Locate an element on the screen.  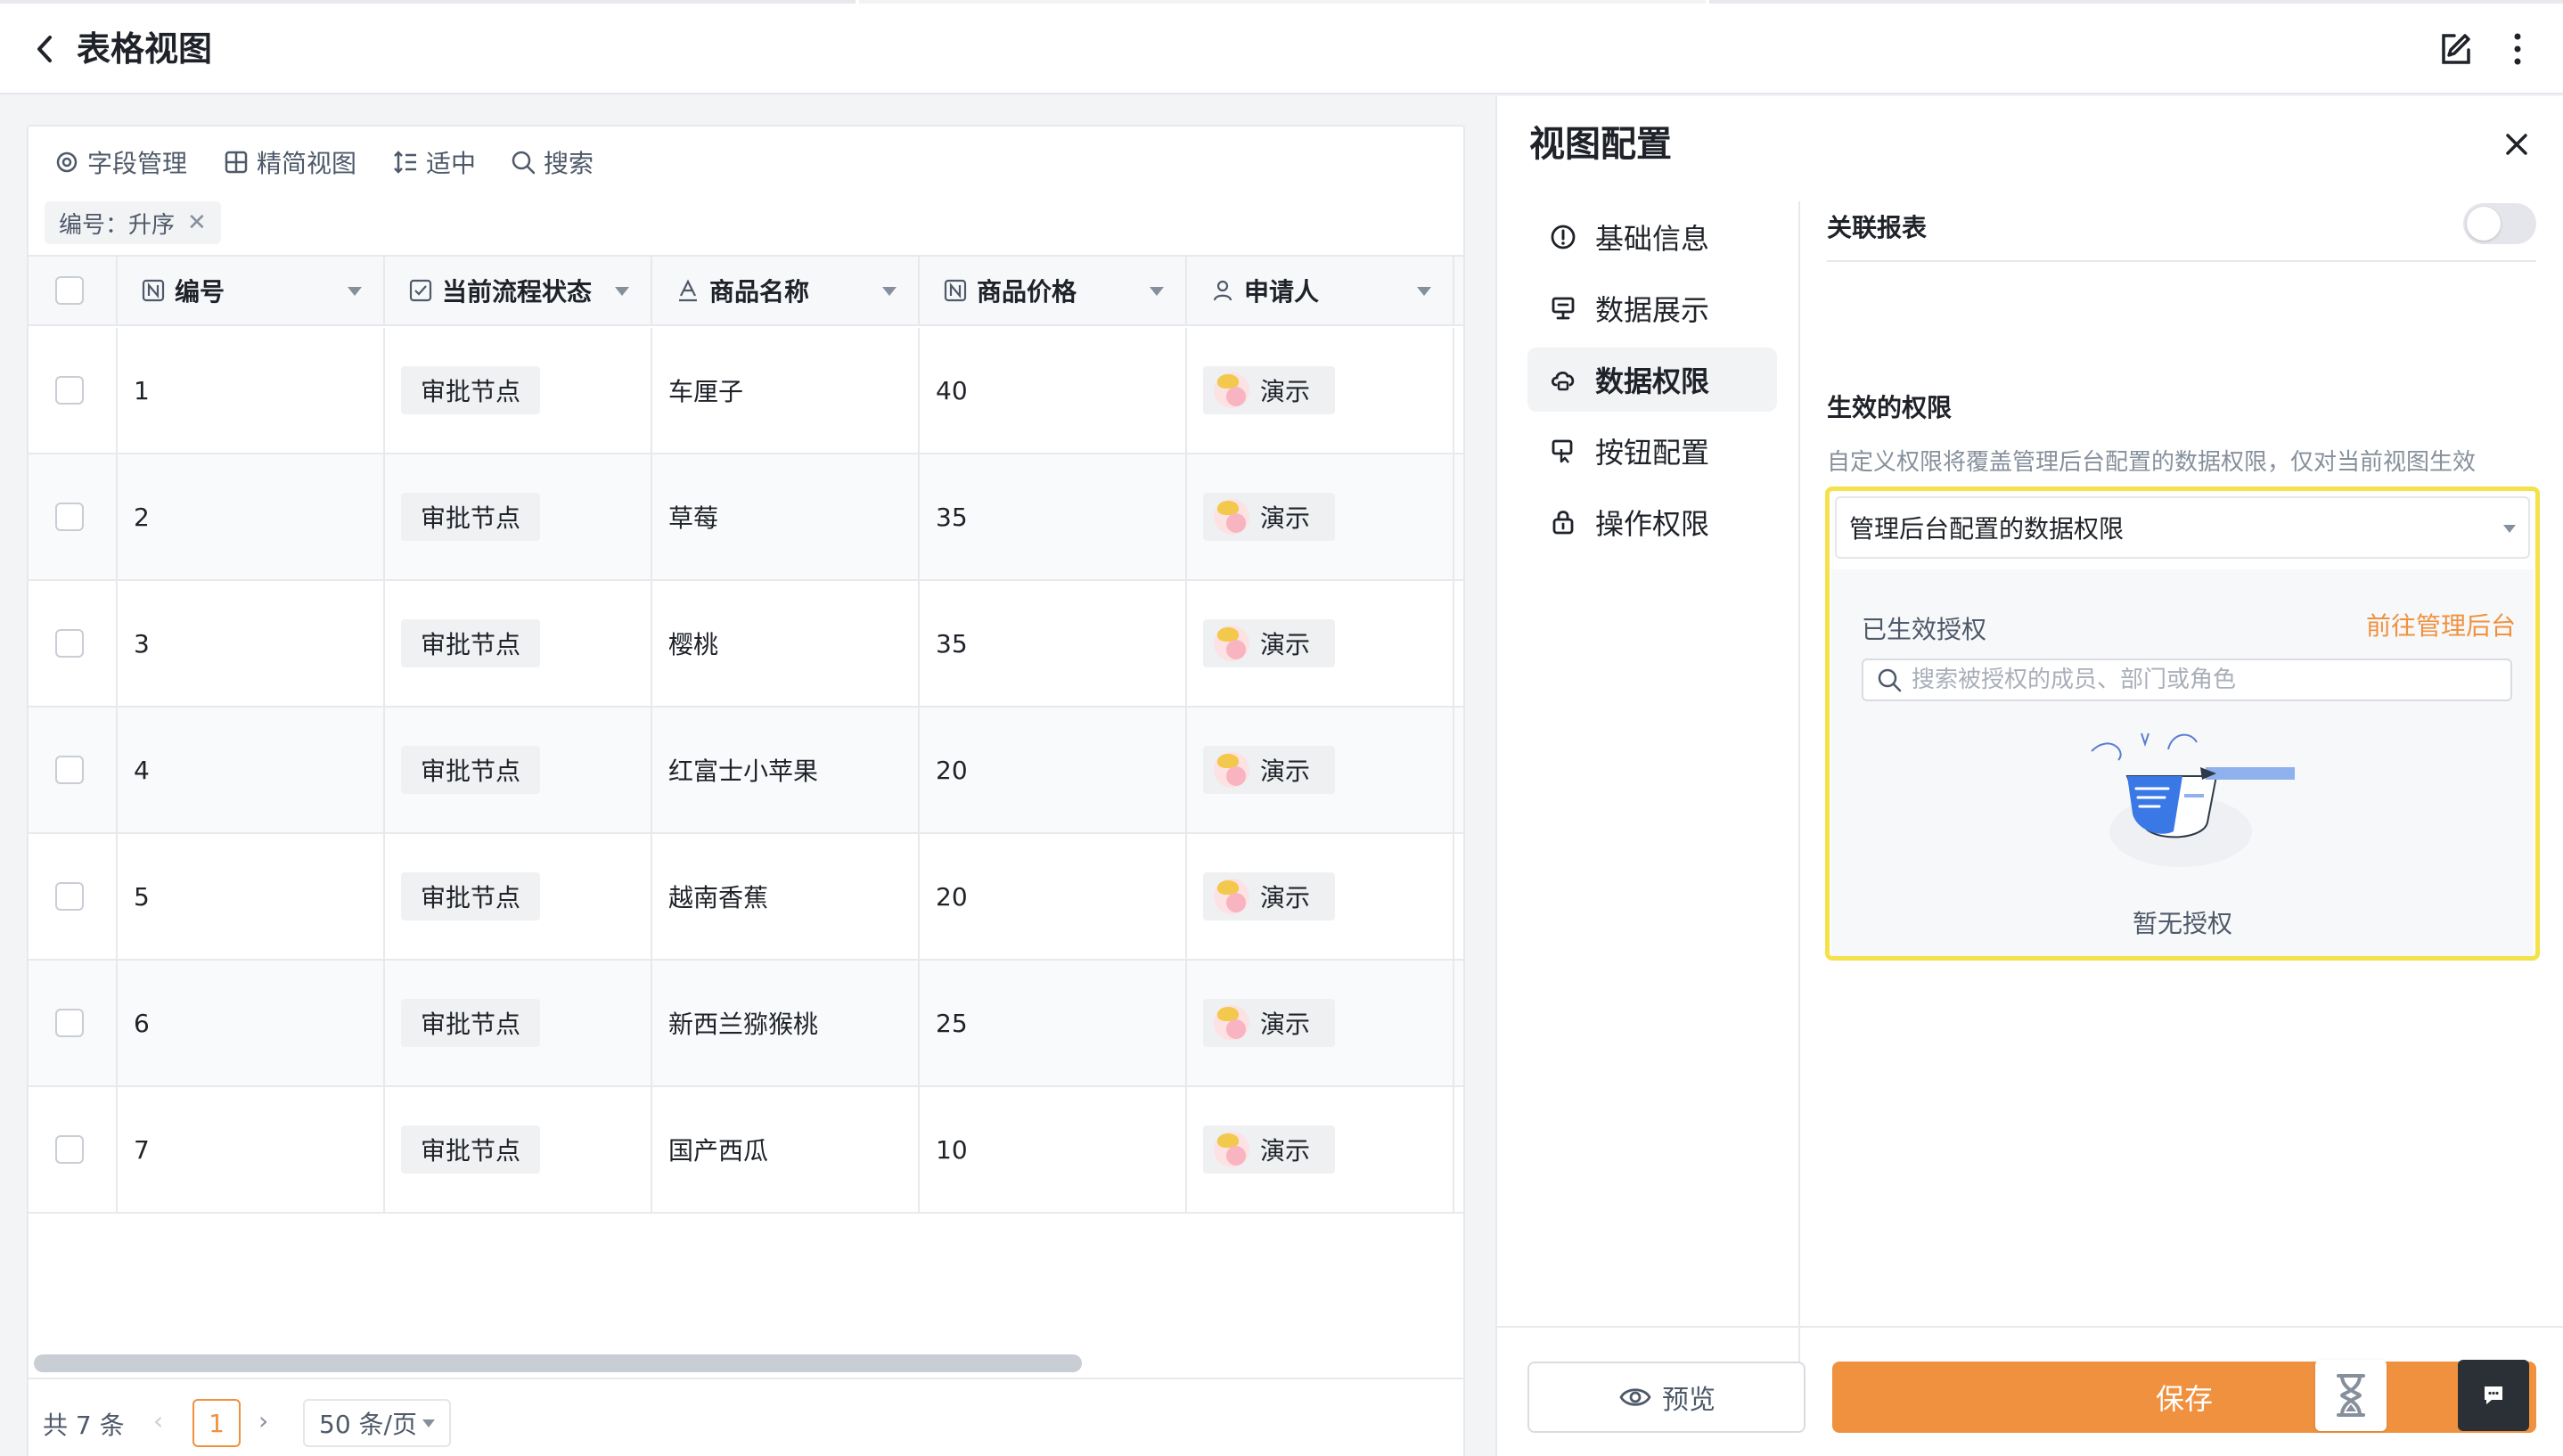
text-field-icon is located at coordinates (688, 291).